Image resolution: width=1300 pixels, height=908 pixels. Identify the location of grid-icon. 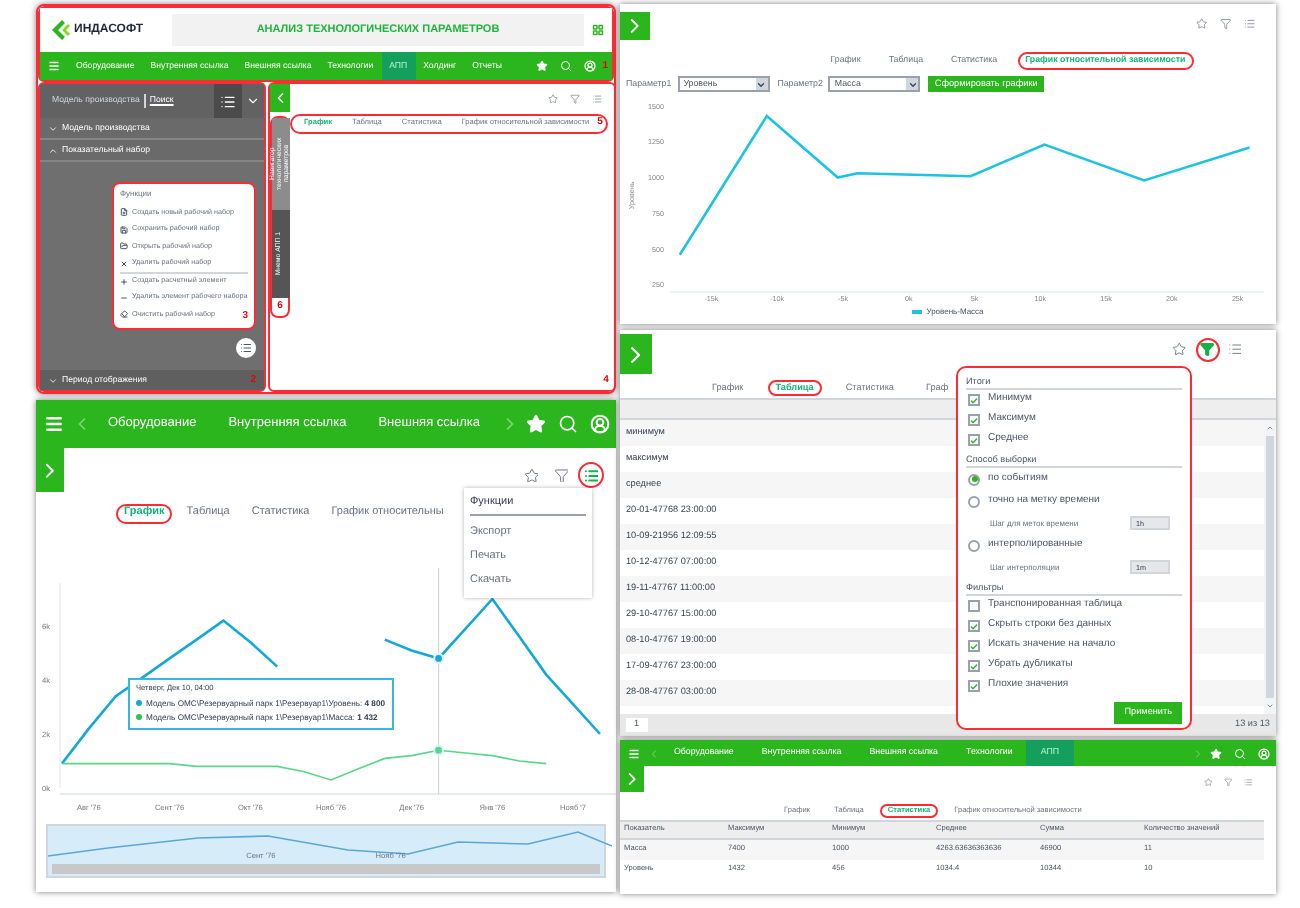
(598, 30).